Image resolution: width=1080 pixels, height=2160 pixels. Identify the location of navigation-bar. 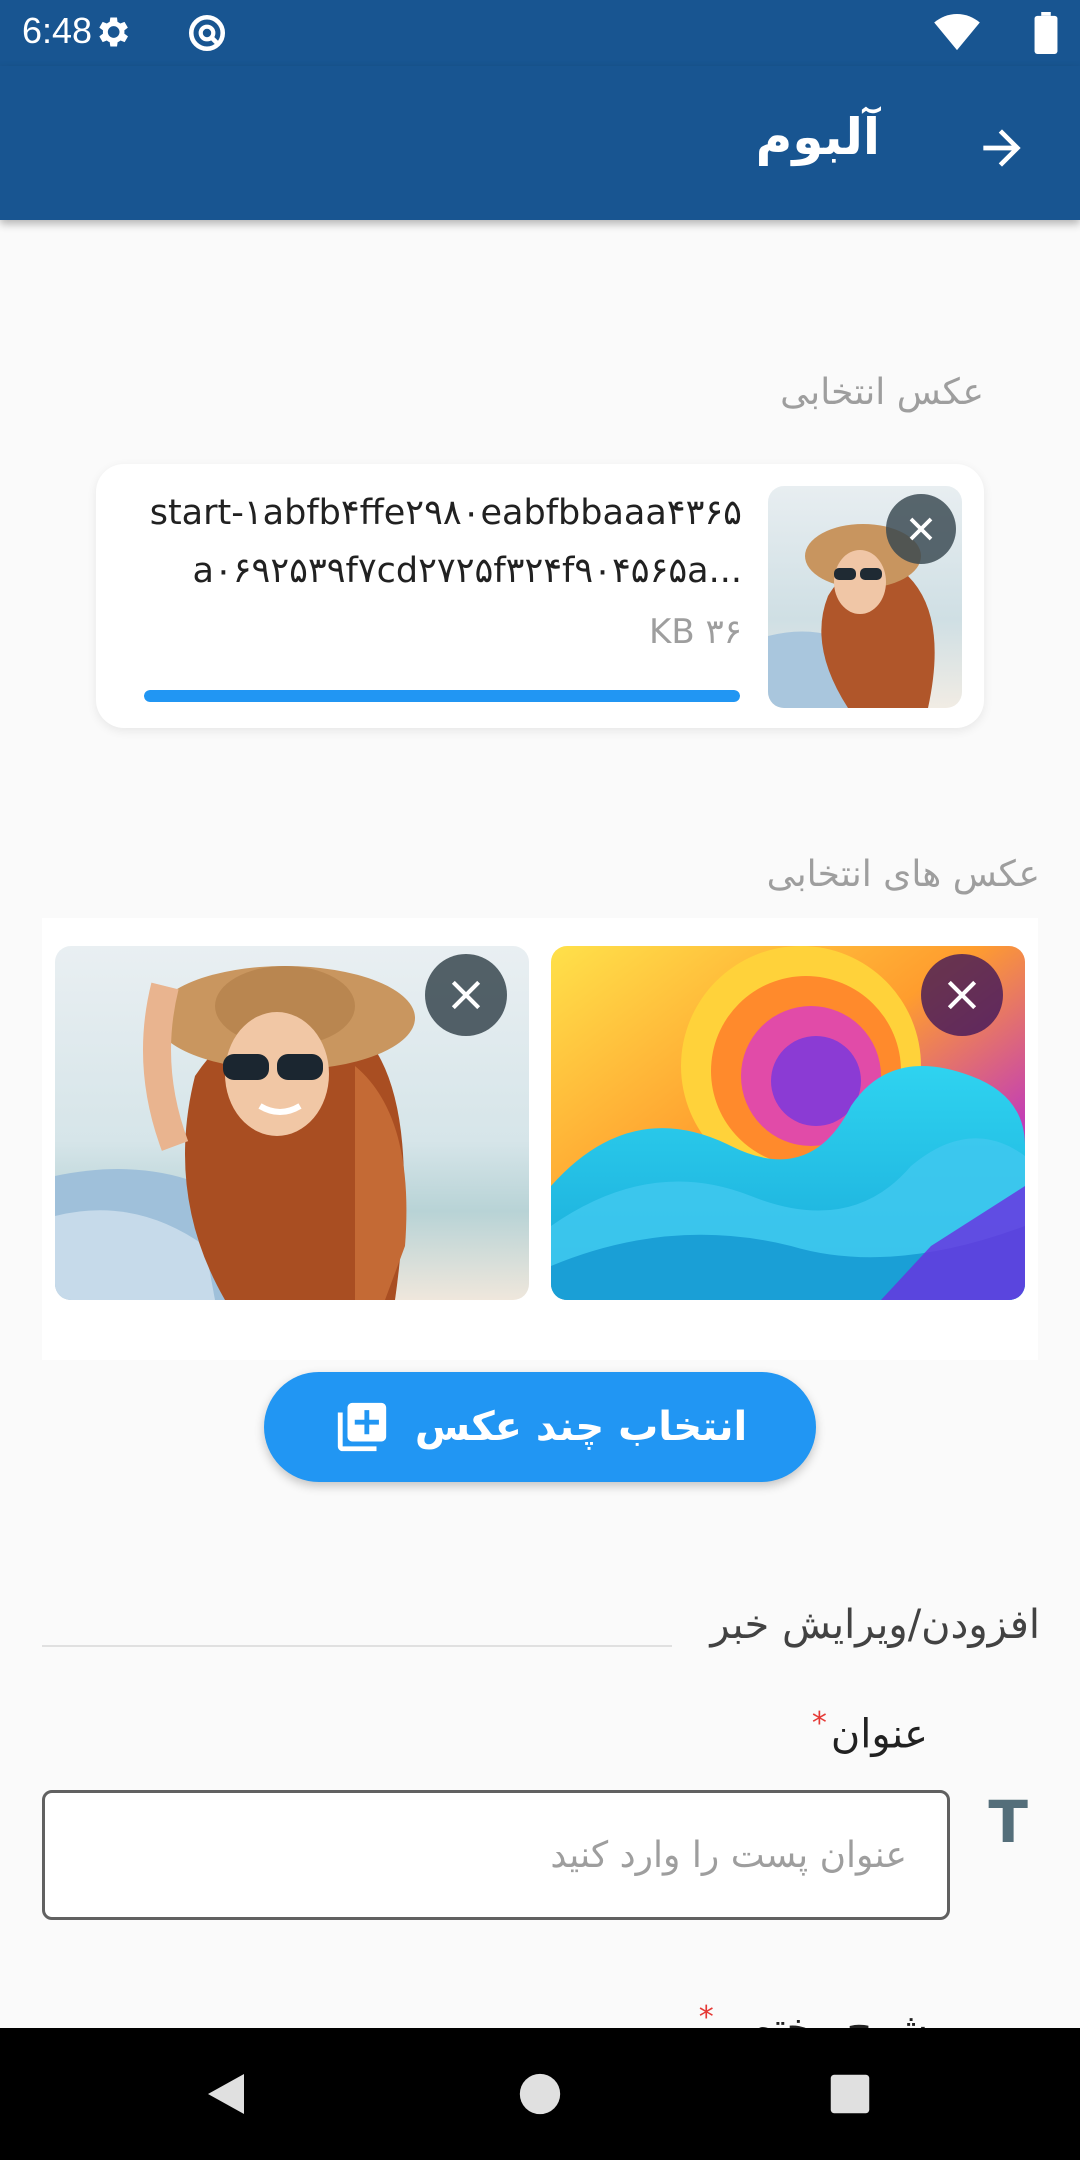
(540, 2094).